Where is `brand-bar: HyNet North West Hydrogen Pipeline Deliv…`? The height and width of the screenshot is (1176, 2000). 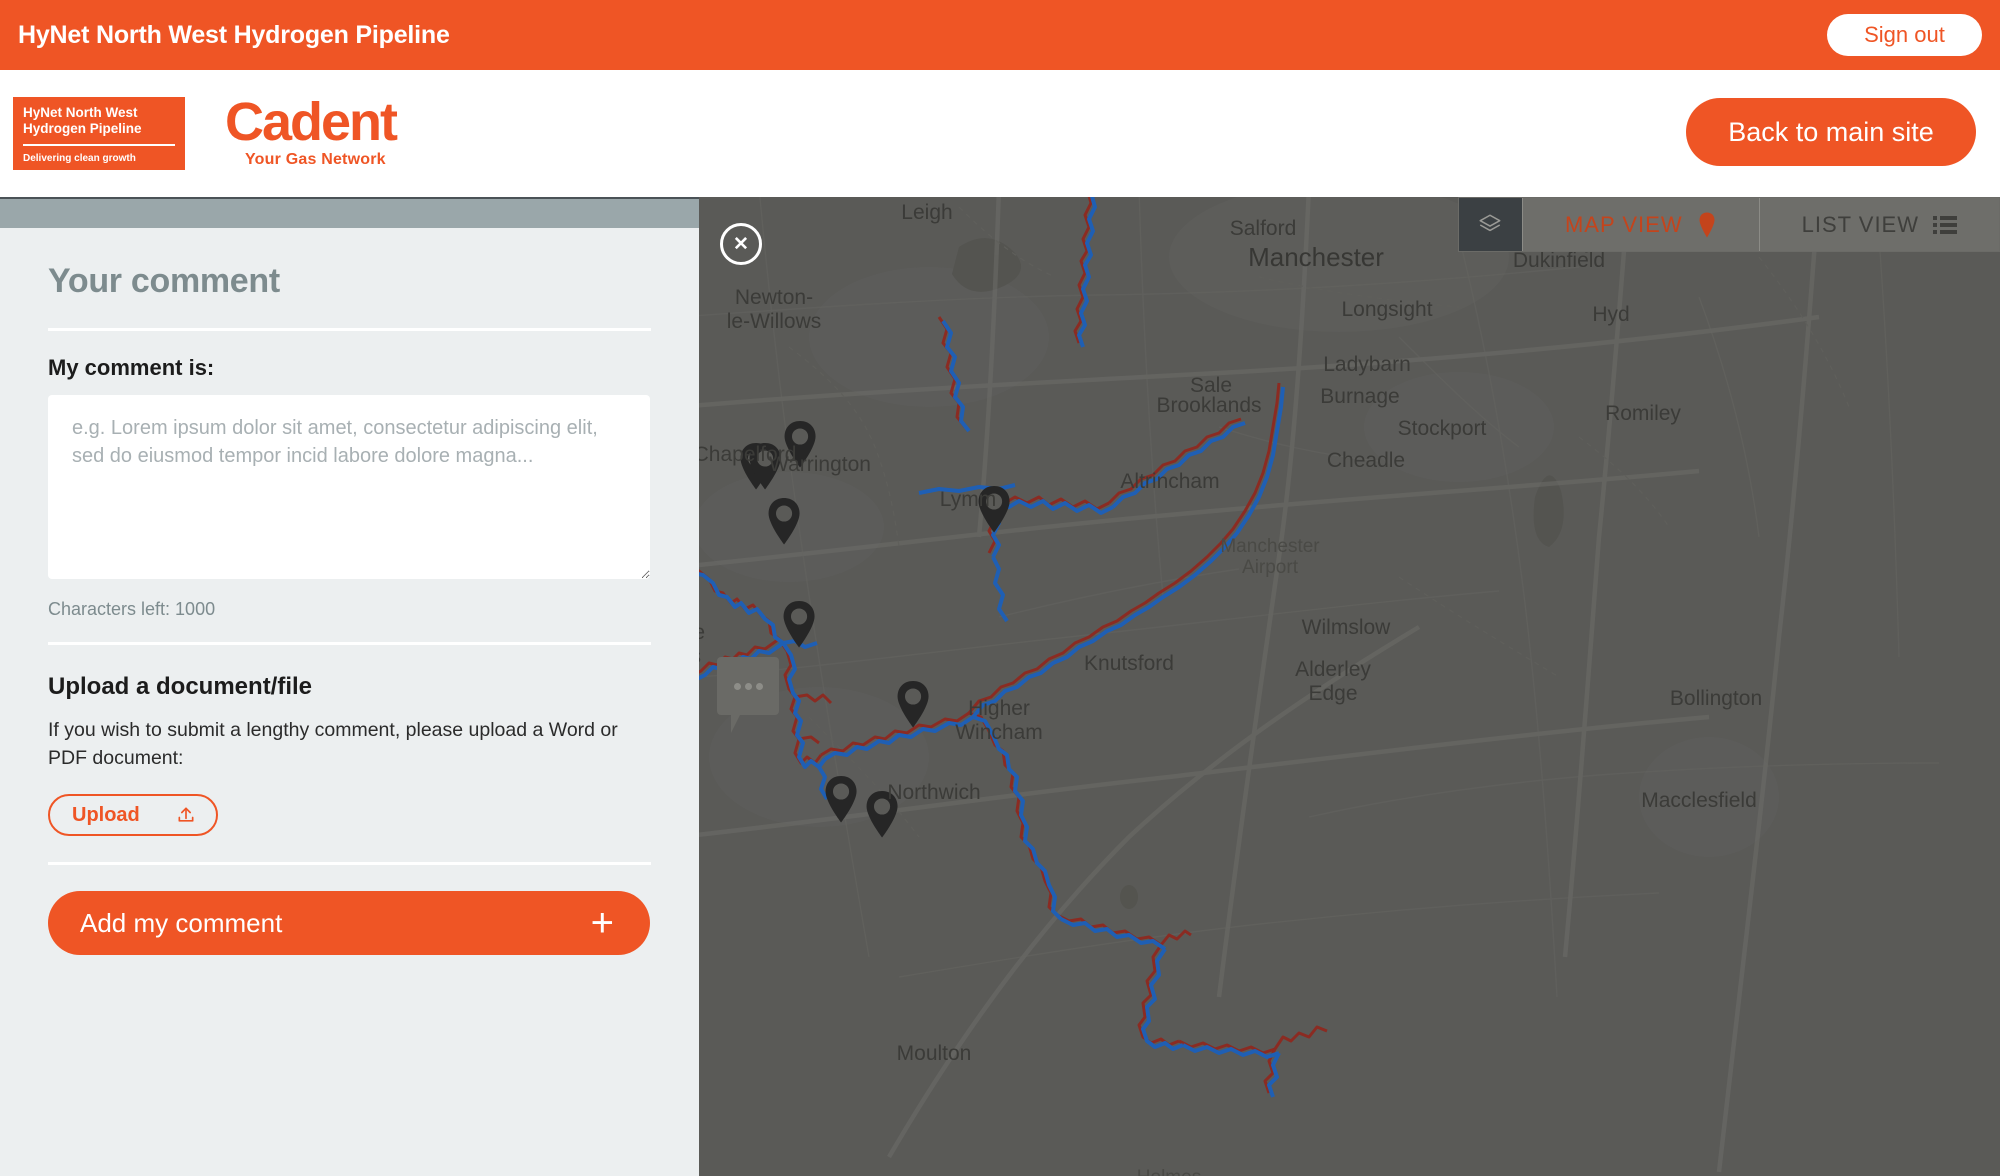 brand-bar: HyNet North West Hydrogen Pipeline Deliv… is located at coordinates (1000, 133).